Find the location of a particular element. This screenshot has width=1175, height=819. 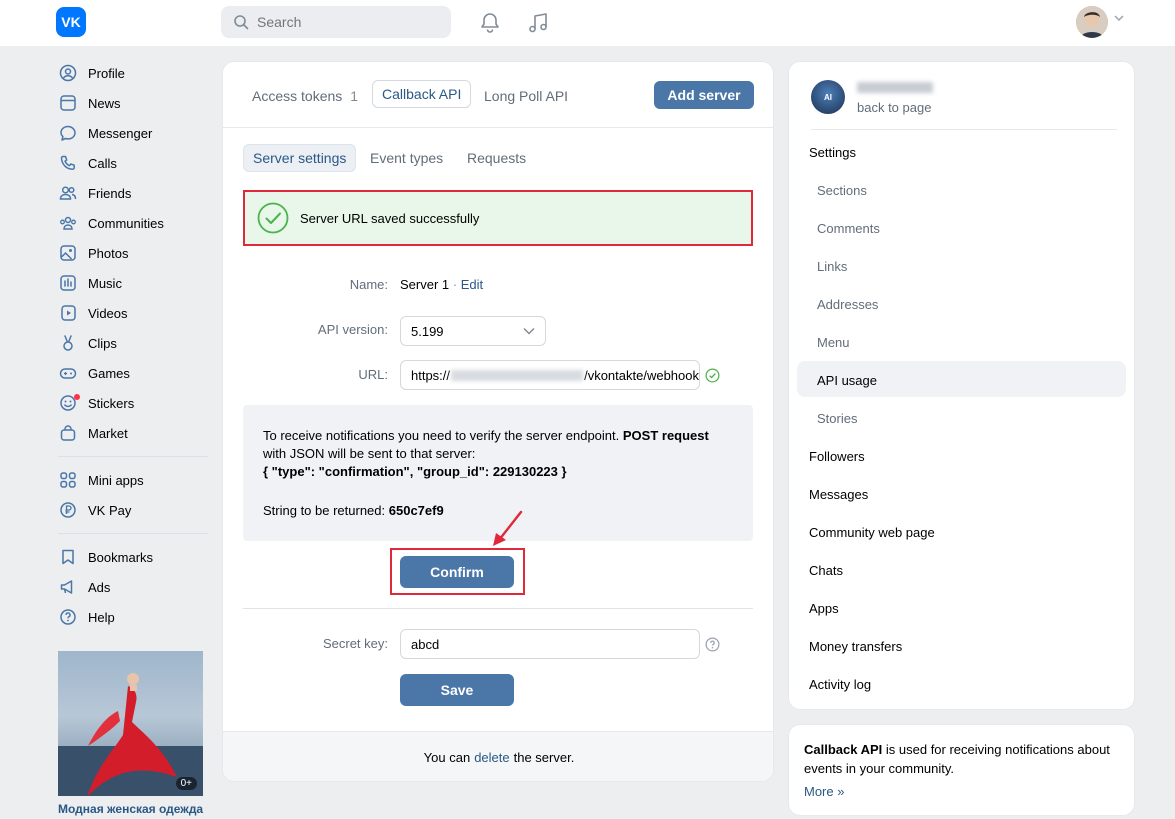

community-header: AI back to page is located at coordinates (964, 104).